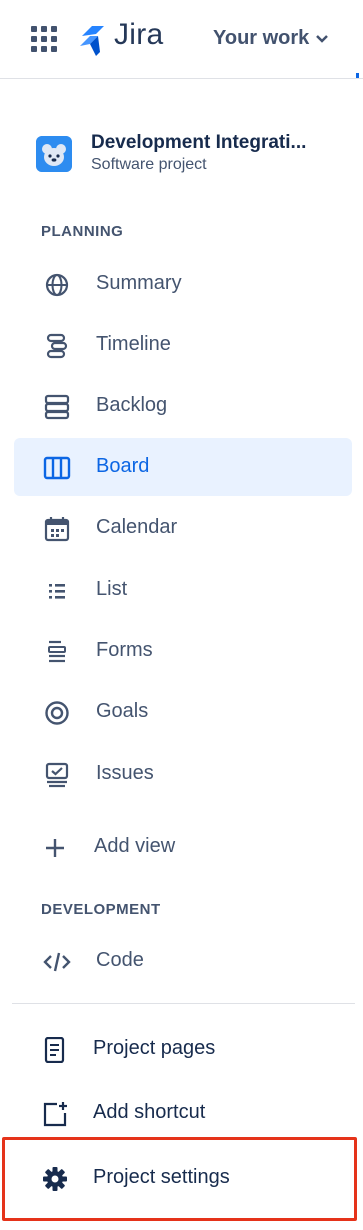  What do you see at coordinates (322, 38) in the screenshot?
I see `chevron-down-icon` at bounding box center [322, 38].